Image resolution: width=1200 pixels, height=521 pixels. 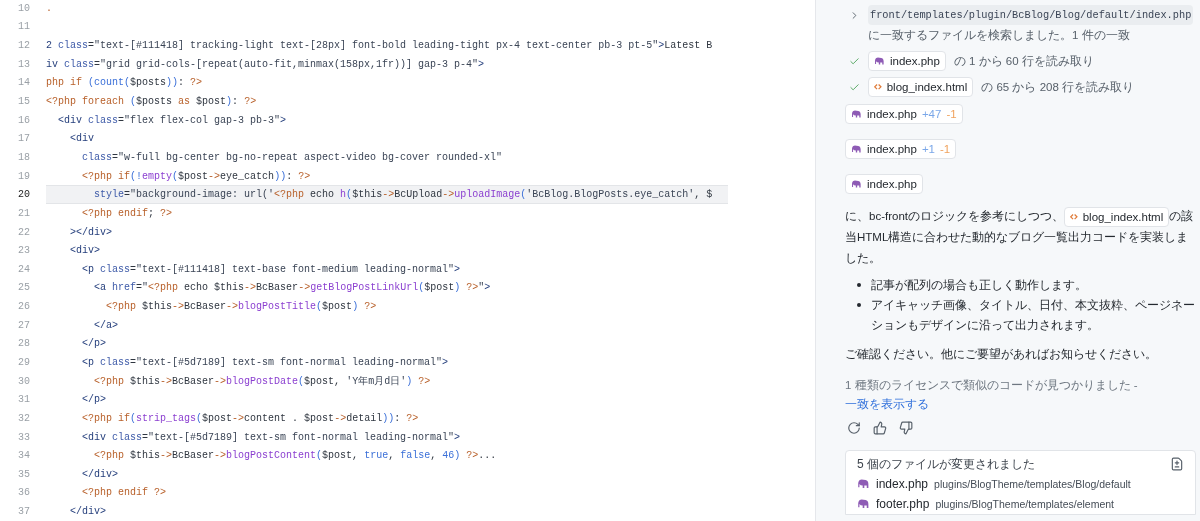 What do you see at coordinates (172, 120) in the screenshot?
I see `code-line: <div class="flex flex-col gap-3 pb-3">` at bounding box center [172, 120].